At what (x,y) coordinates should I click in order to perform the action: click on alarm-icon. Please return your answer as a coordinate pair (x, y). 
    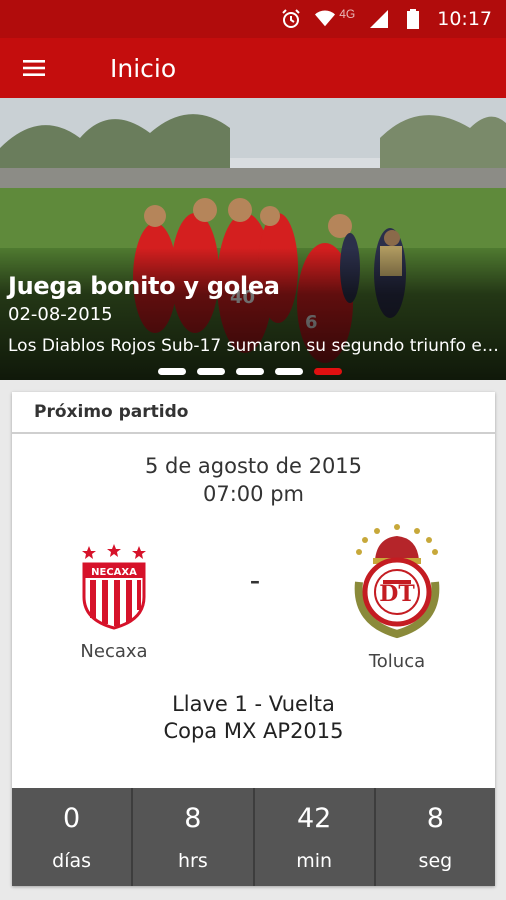
    Looking at the image, I should click on (291, 19).